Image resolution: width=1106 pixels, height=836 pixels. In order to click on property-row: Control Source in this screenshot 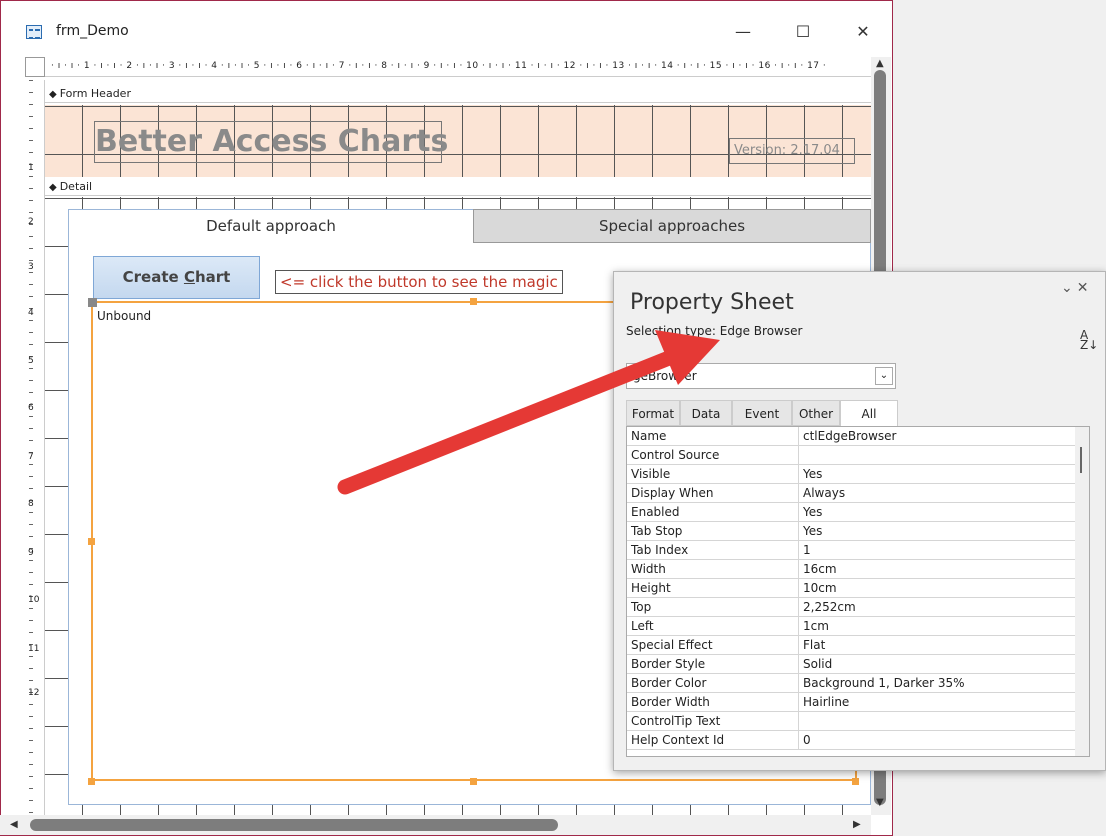, I will do `click(851, 455)`.